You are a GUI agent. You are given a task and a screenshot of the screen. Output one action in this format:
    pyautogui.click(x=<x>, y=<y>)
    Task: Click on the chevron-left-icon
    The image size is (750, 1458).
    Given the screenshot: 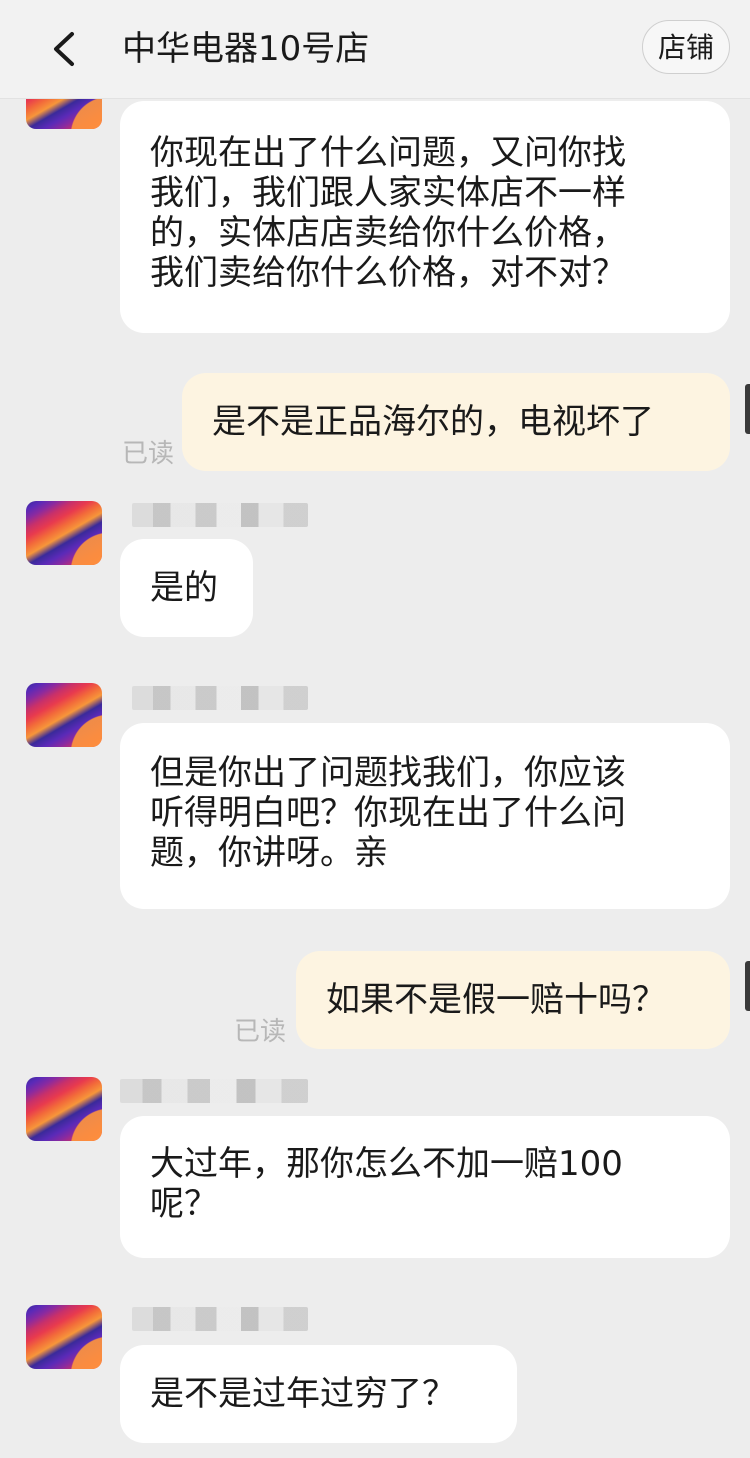 What is the action you would take?
    pyautogui.click(x=64, y=49)
    